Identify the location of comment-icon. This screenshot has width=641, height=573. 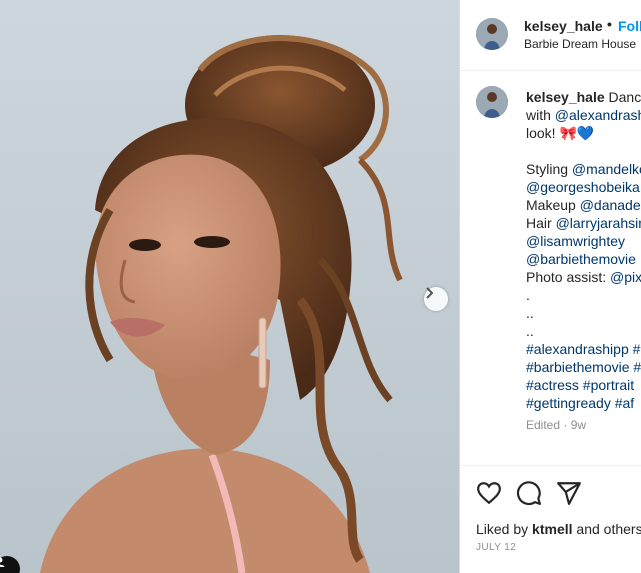
(528, 493).